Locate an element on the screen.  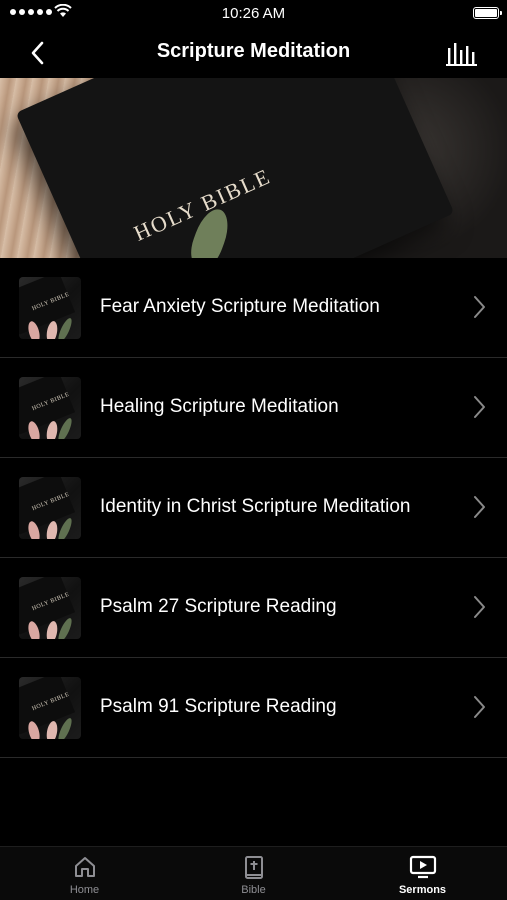
tab-sermons: Sermons is located at coordinates (422, 873).